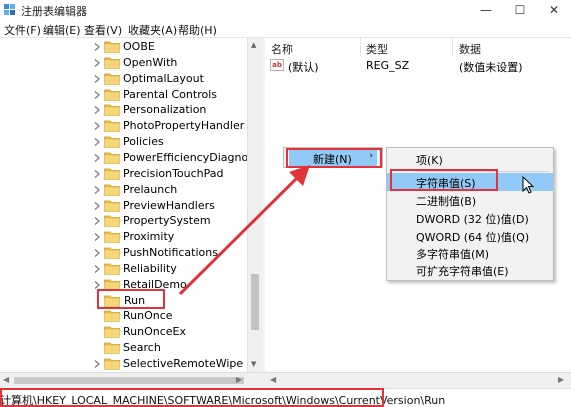 The width and height of the screenshot is (571, 407). Describe the element at coordinates (173, 173) in the screenshot. I see `tree-item-label: PrecisionTouchPad` at that location.